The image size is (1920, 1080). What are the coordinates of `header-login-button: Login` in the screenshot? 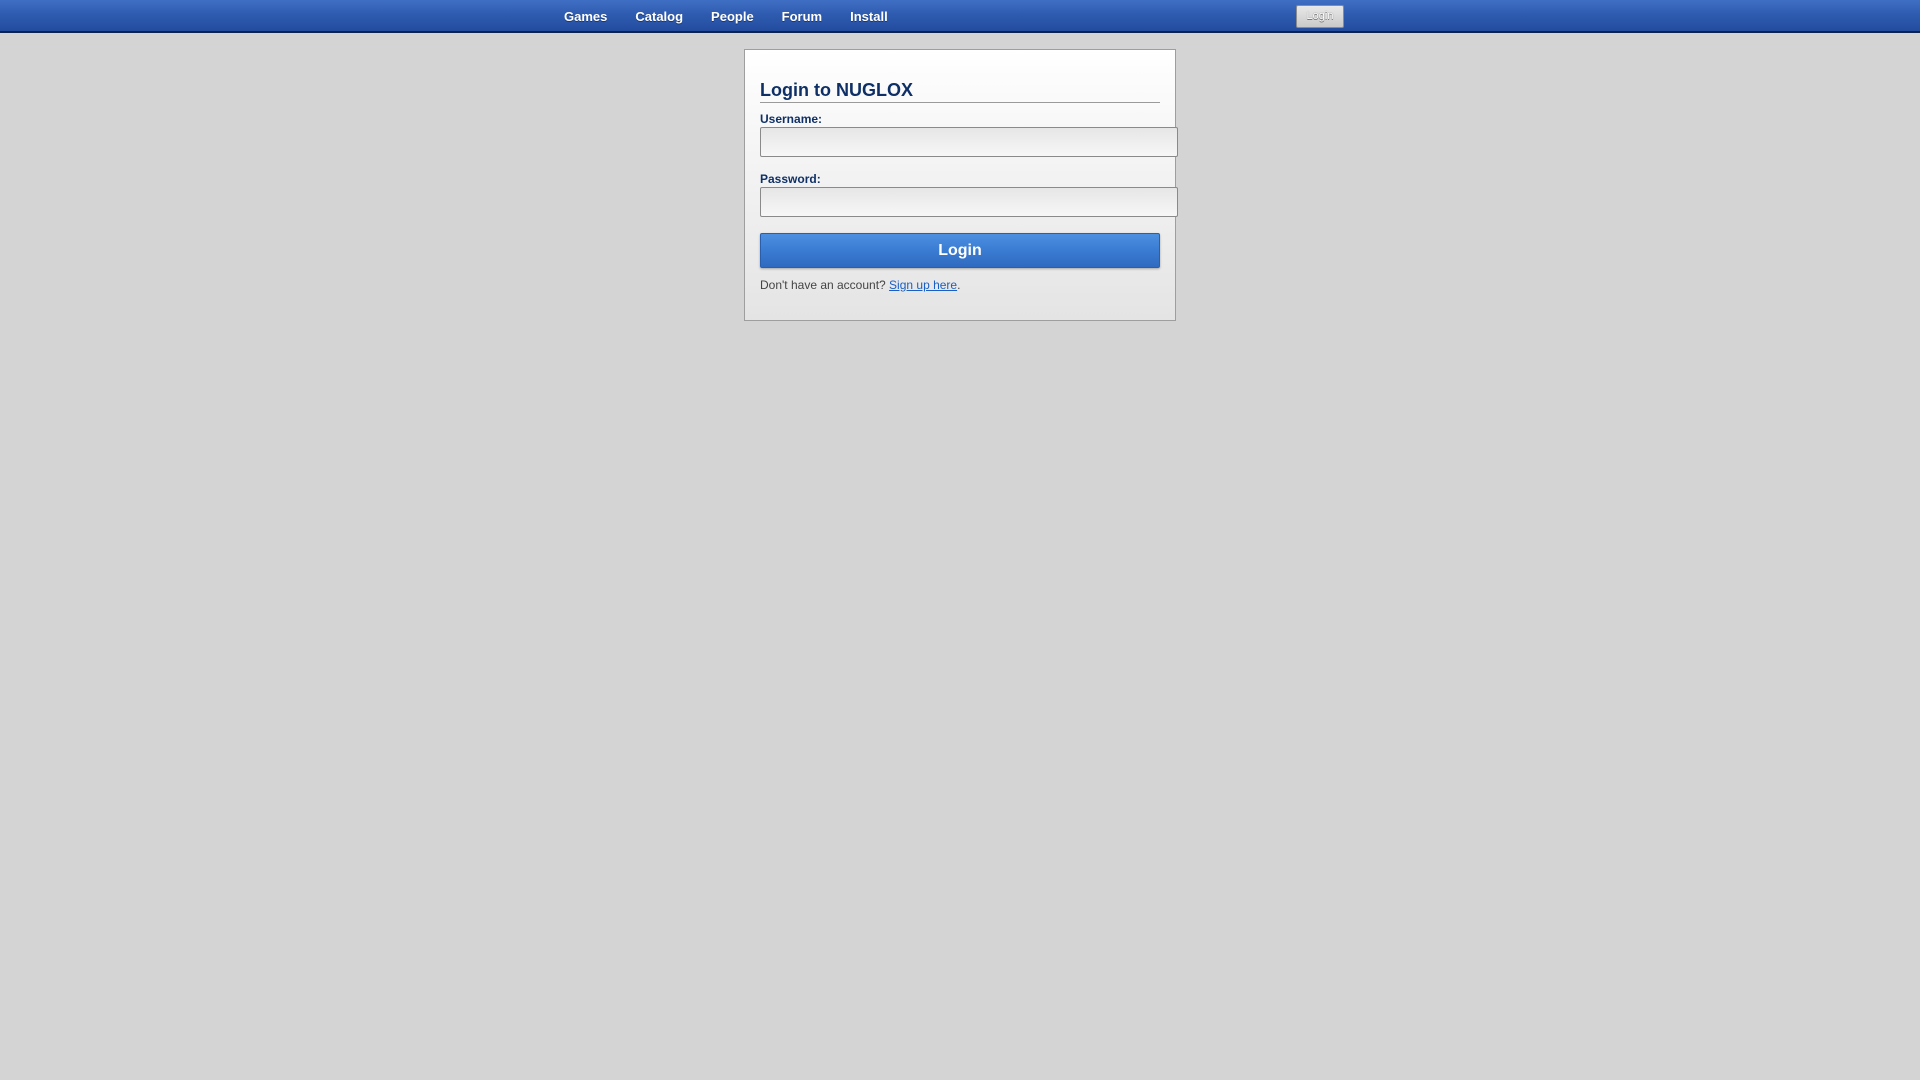 It's located at (1320, 16).